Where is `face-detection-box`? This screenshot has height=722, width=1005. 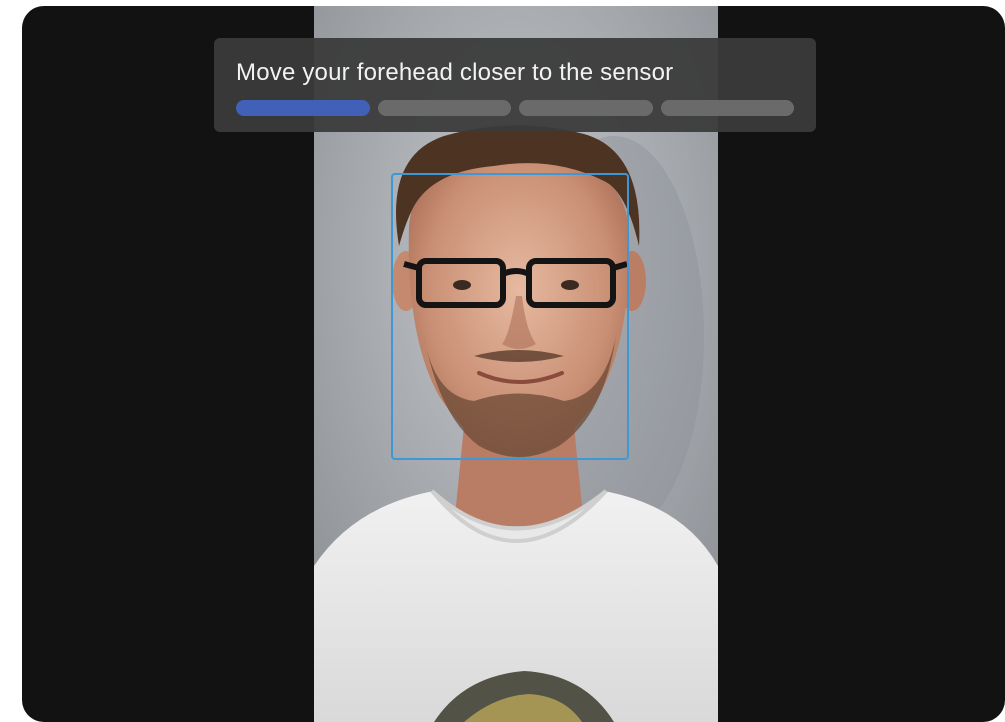
face-detection-box is located at coordinates (510, 316).